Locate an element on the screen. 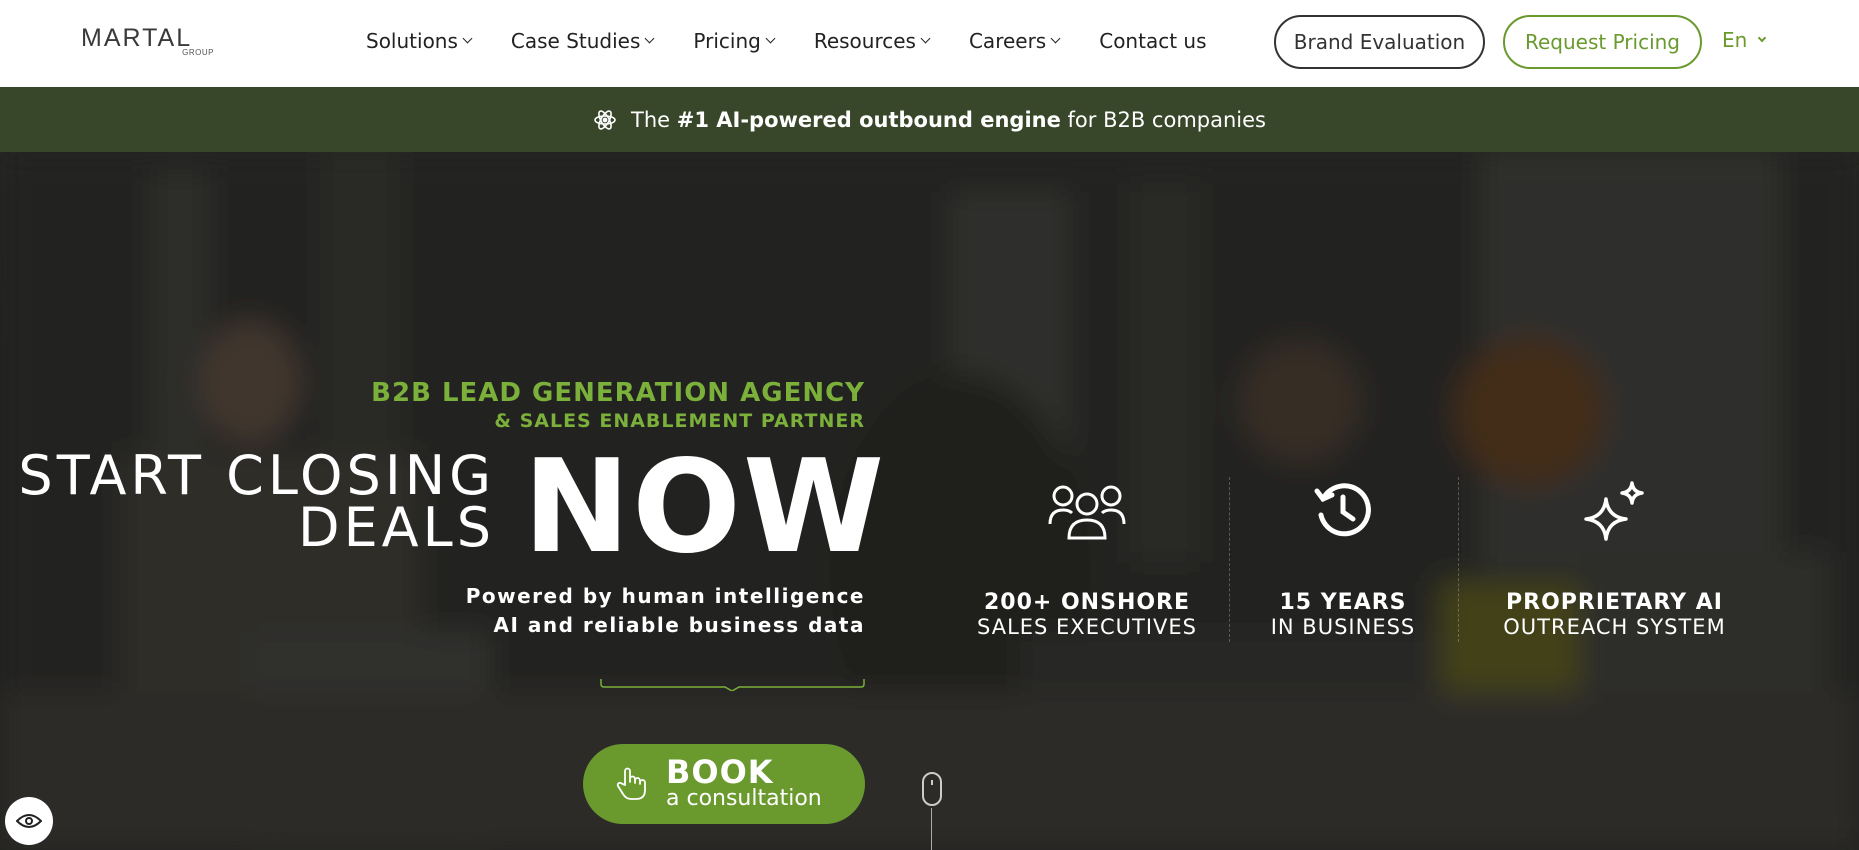 The height and width of the screenshot is (850, 1859). feature-years-in-business: 15 YEARS IN BUSINESS is located at coordinates (1343, 557).